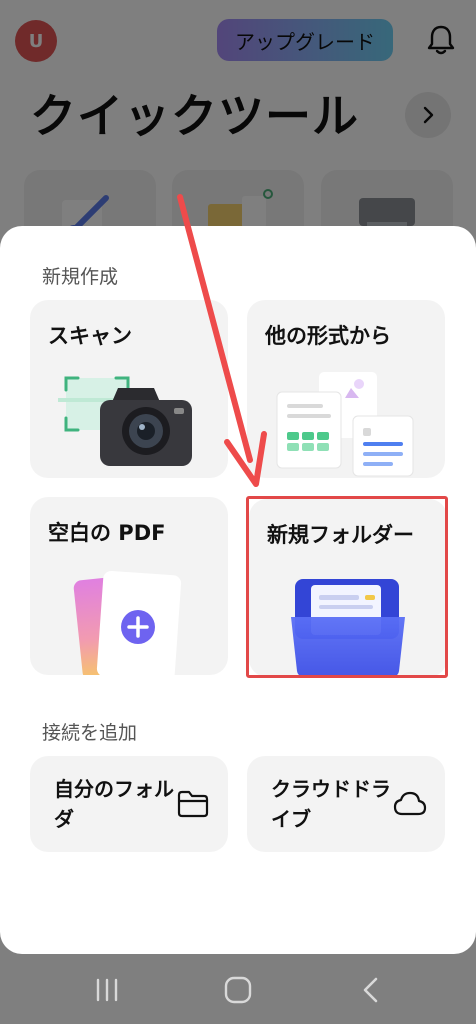 This screenshot has height=1024, width=476. What do you see at coordinates (129, 389) in the screenshot?
I see `scan-card: スキャン` at bounding box center [129, 389].